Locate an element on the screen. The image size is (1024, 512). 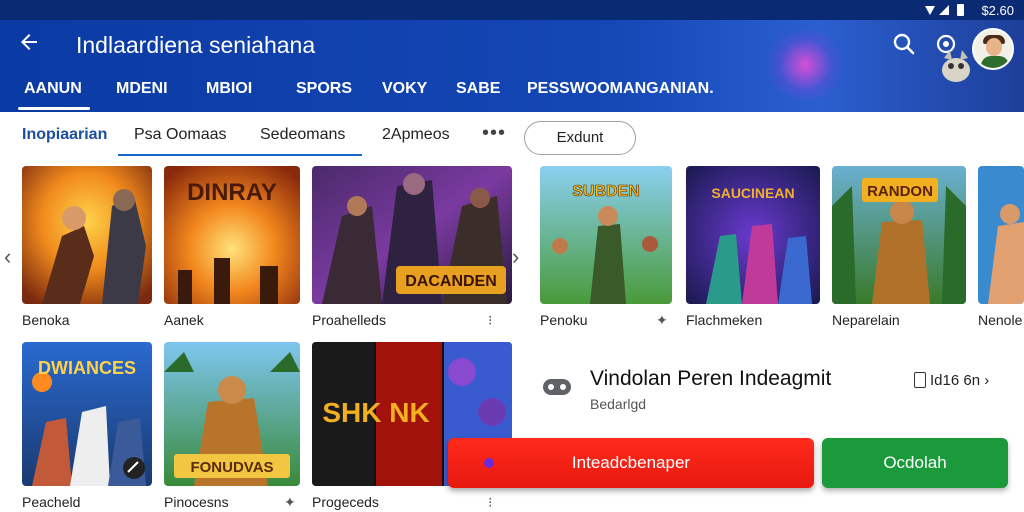
game-art-label: FONUDVAS is located at coordinates (231, 467).